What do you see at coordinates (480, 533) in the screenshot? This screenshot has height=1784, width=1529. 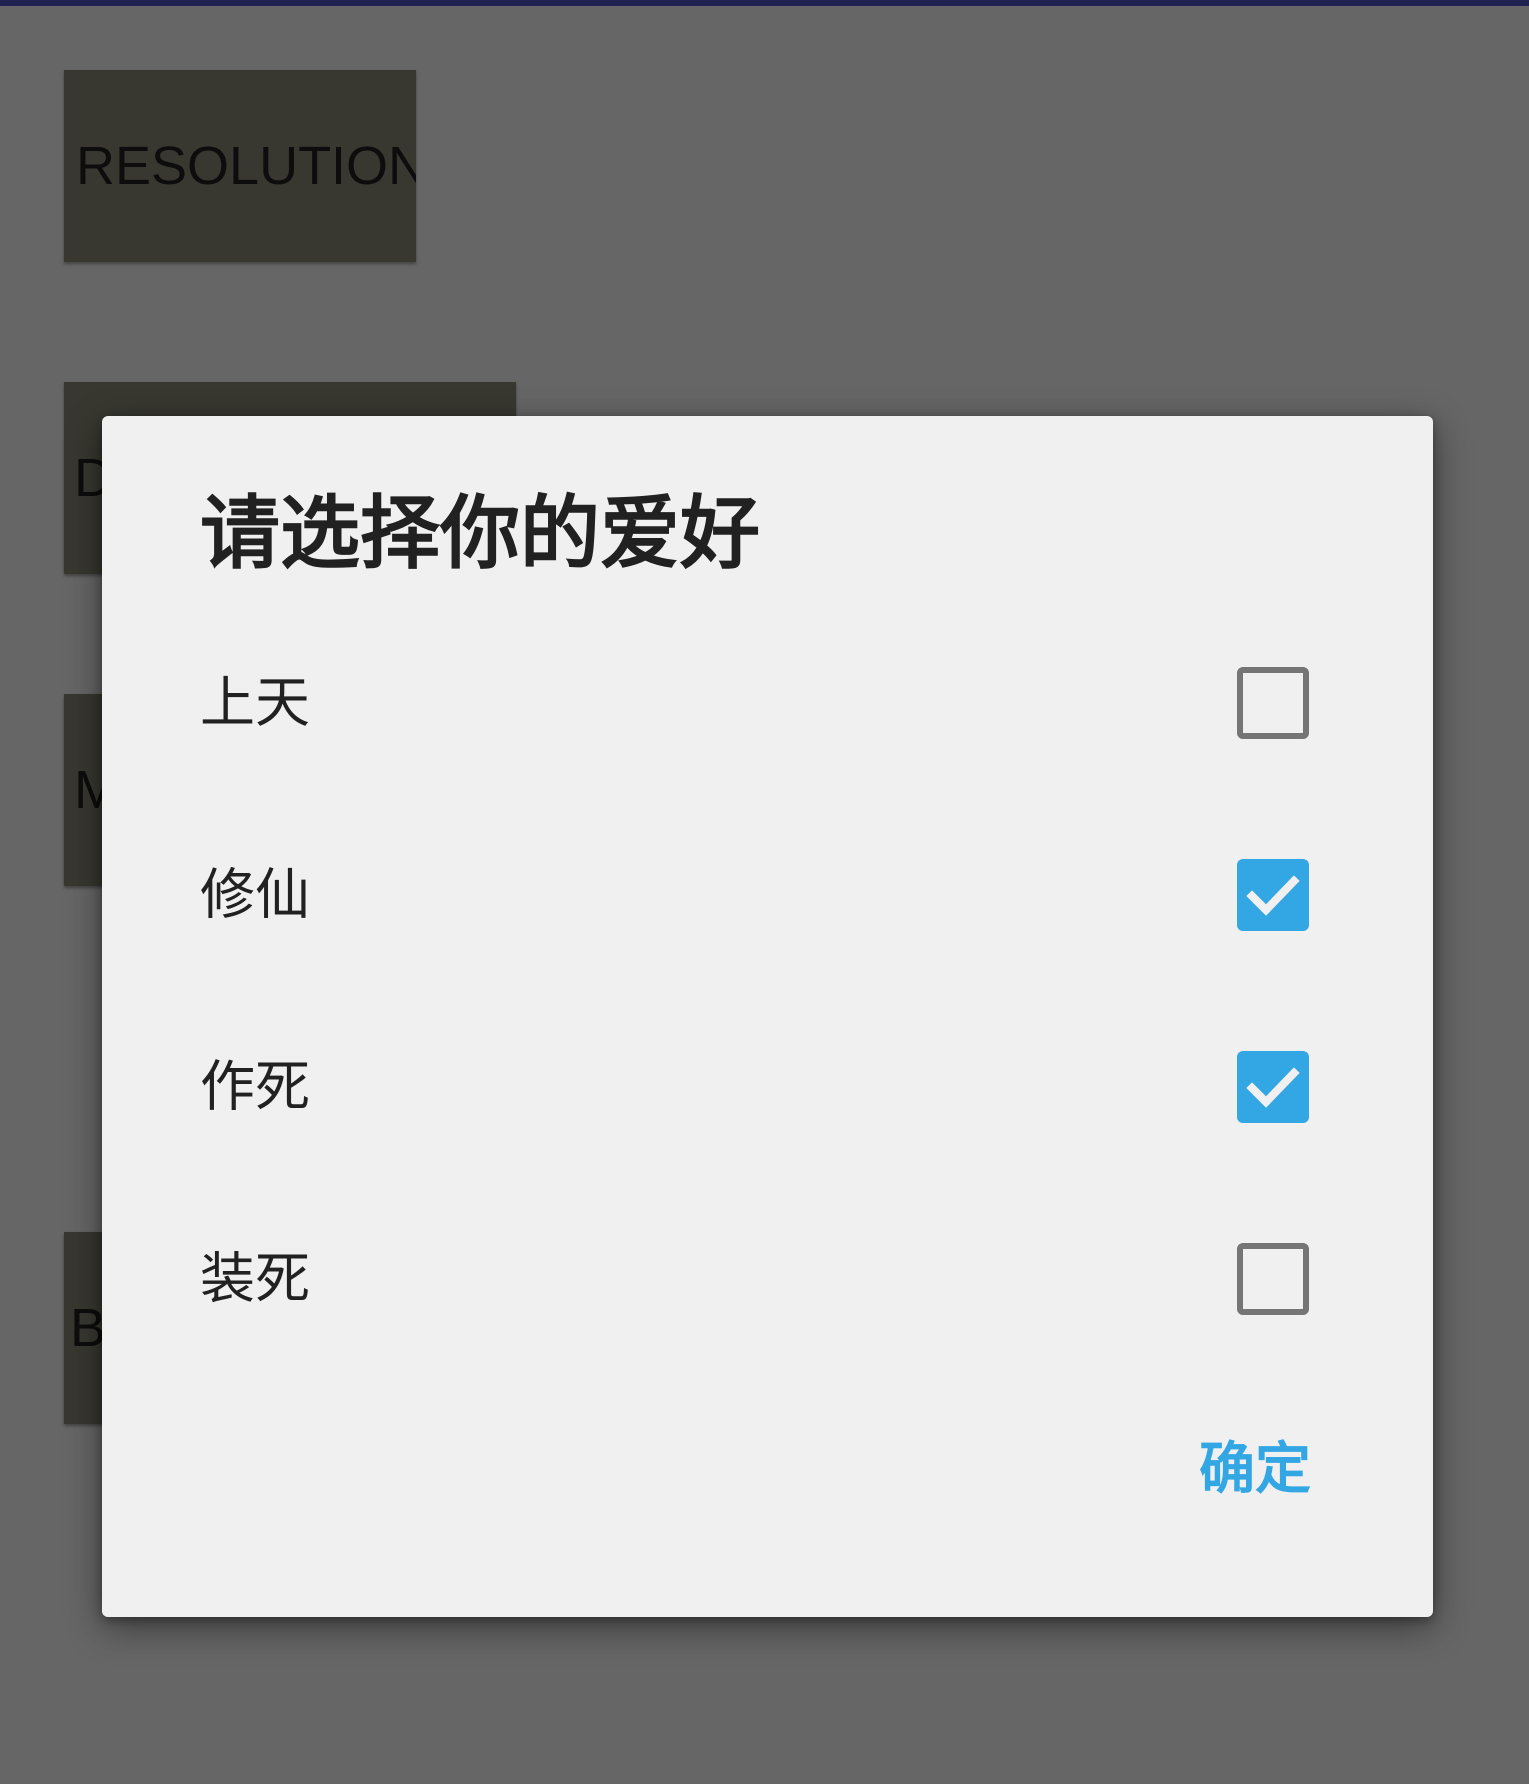 I see `dialog-title: 请选择你的爱好` at bounding box center [480, 533].